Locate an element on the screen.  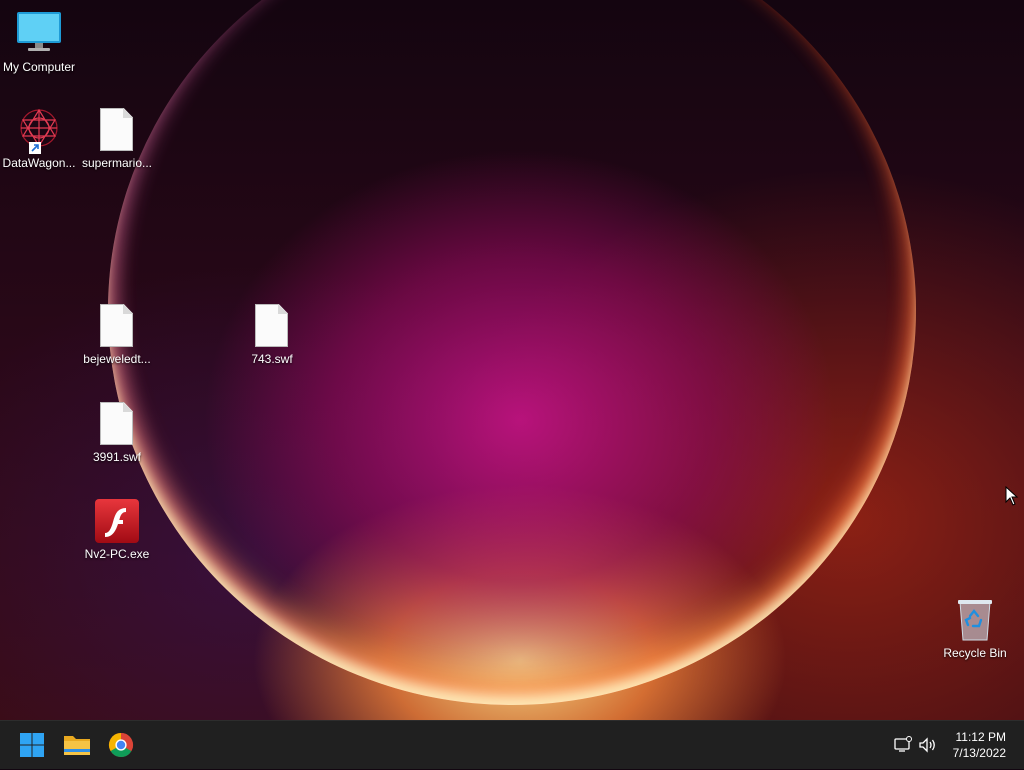
clock-time: 11:12 PM is located at coordinates (980, 737).